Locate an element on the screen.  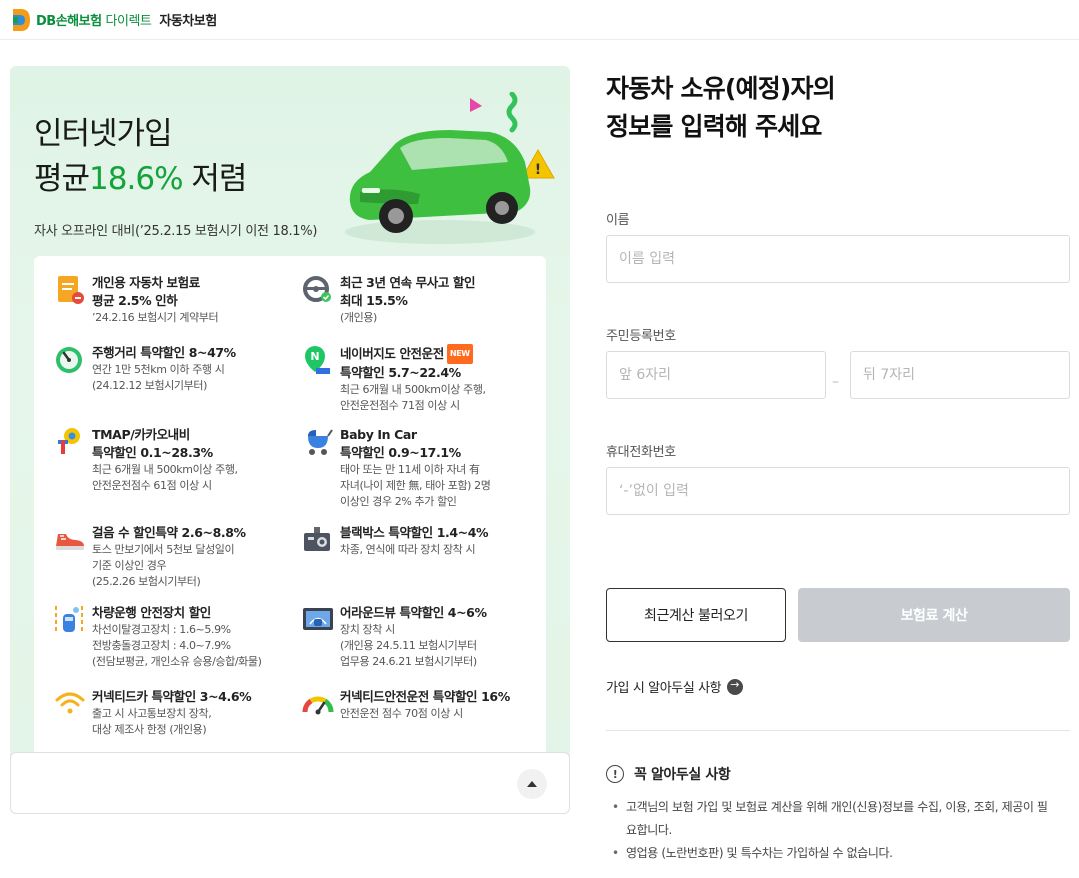
benefit-description: 차선이탈경고장치 : 1.6~5.9% is located at coordinates (161, 629).